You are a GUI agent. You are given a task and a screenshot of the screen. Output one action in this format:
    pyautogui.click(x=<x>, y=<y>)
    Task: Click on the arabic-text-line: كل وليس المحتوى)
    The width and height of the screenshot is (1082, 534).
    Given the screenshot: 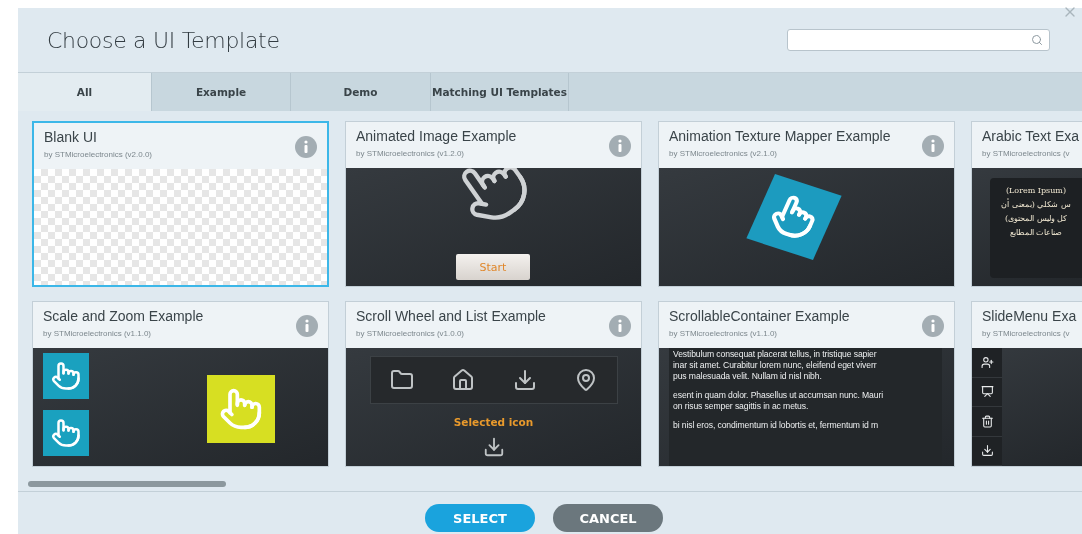 What is the action you would take?
    pyautogui.click(x=1036, y=218)
    